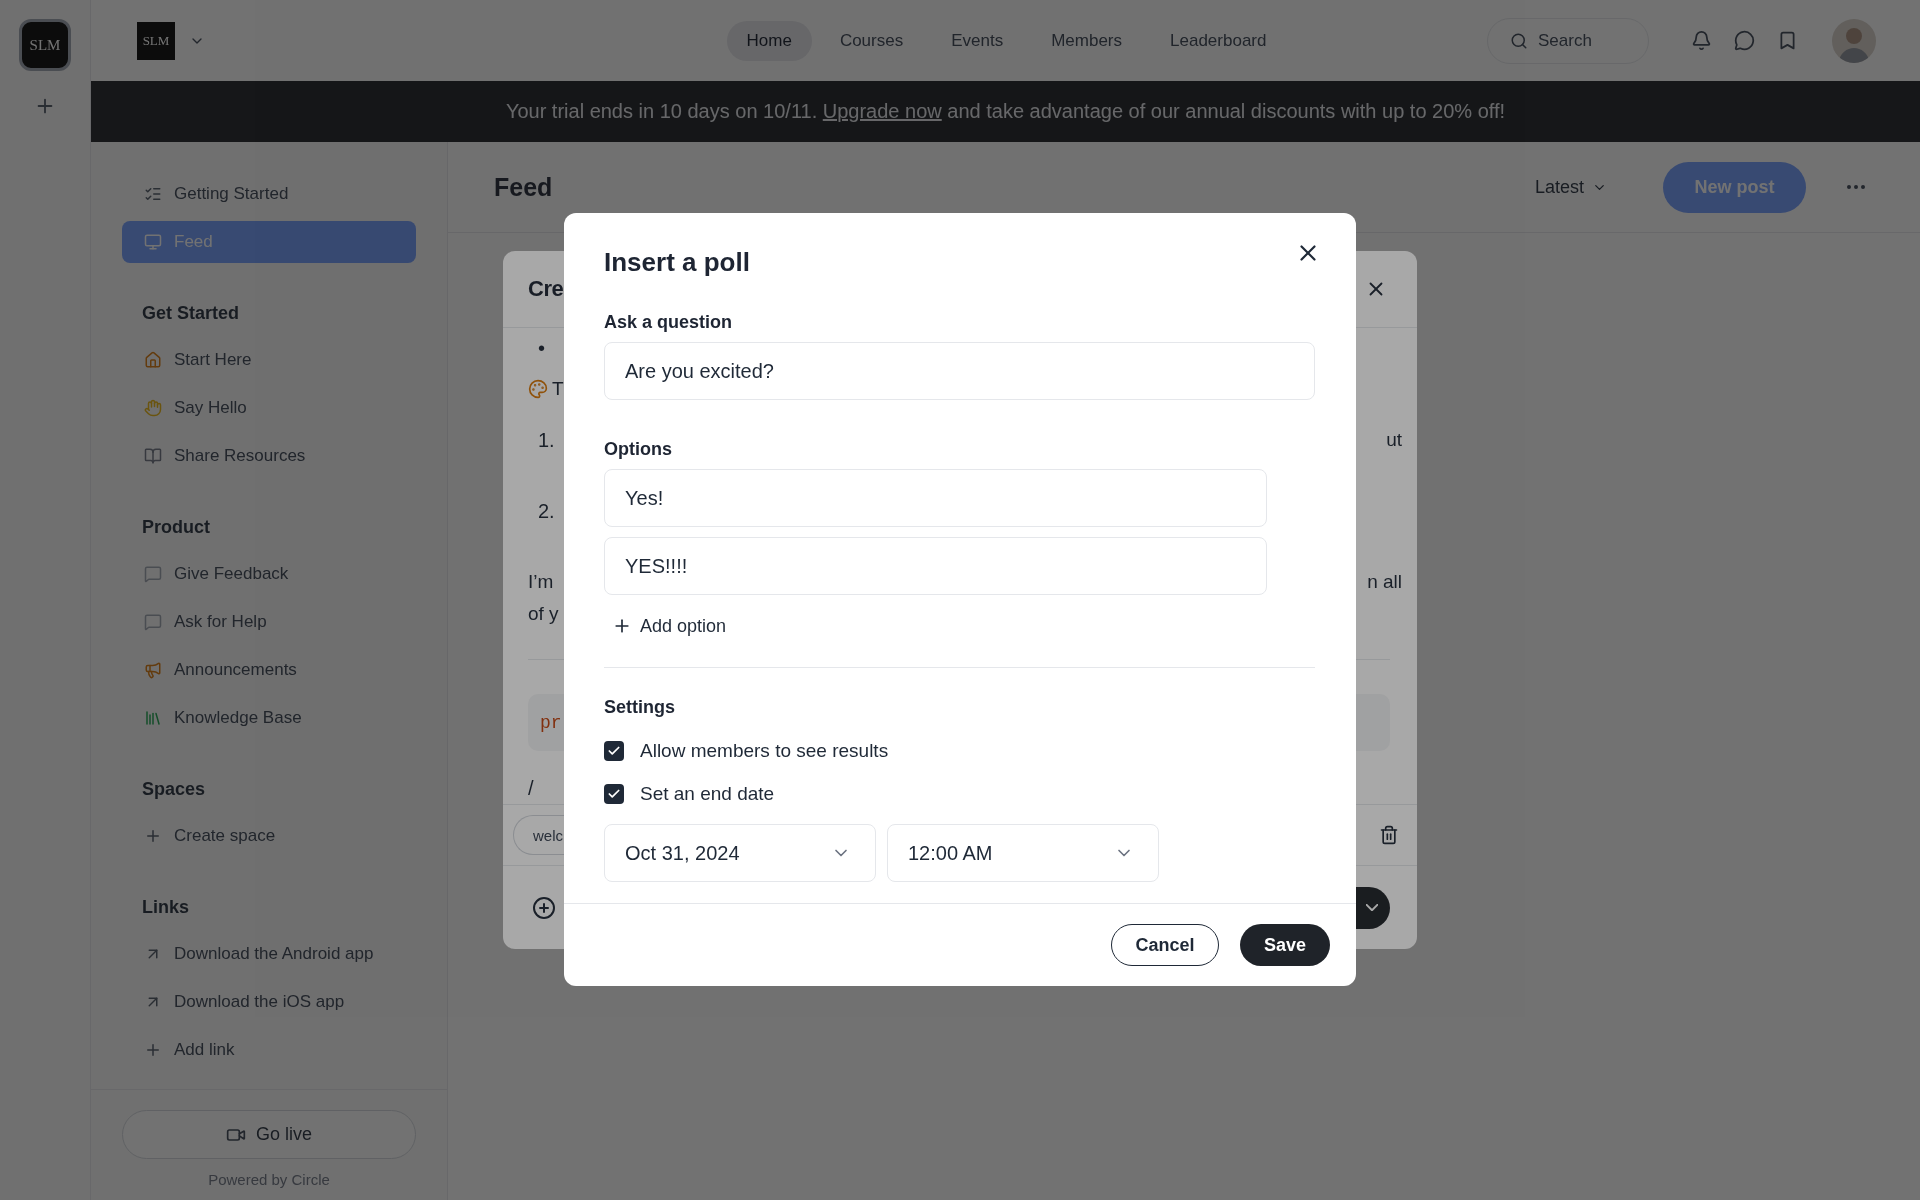 Image resolution: width=1920 pixels, height=1200 pixels. I want to click on section-title: Get Started, so click(191, 313).